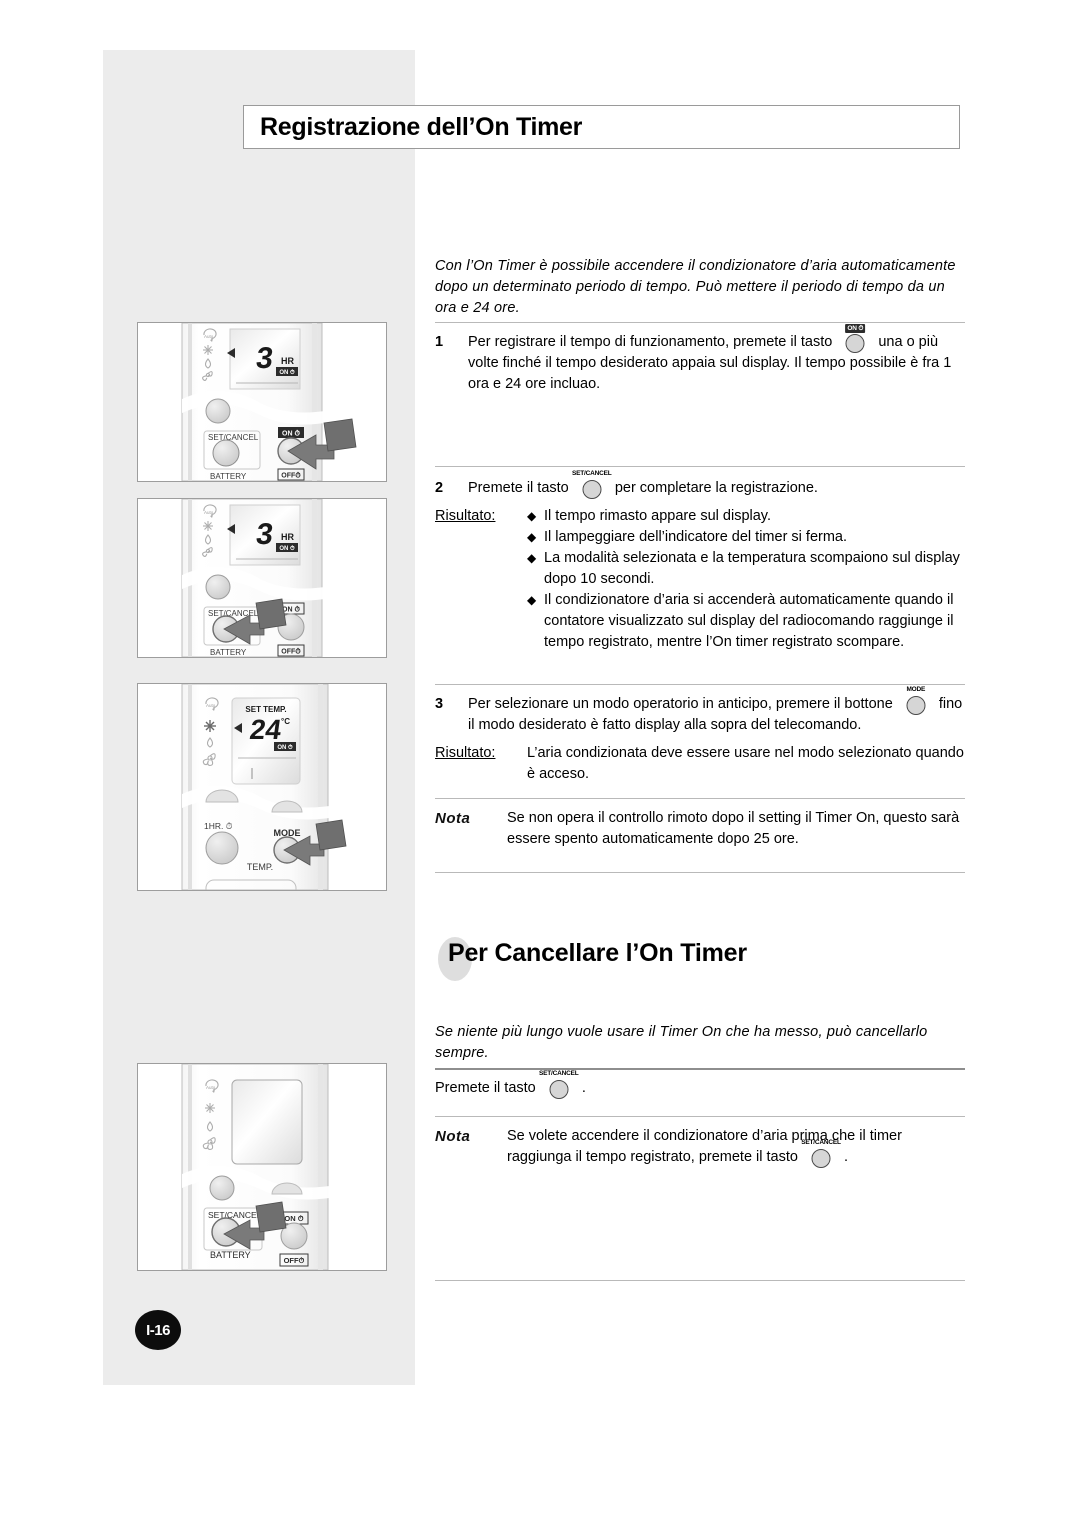  I want to click on step-2-number: 2, so click(439, 488).